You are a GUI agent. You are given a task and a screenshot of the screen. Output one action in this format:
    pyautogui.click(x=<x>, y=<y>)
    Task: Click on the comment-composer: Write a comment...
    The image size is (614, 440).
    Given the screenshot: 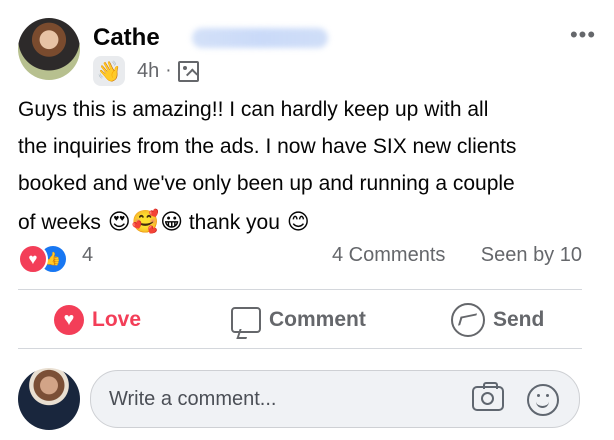 What is the action you would take?
    pyautogui.click(x=300, y=399)
    